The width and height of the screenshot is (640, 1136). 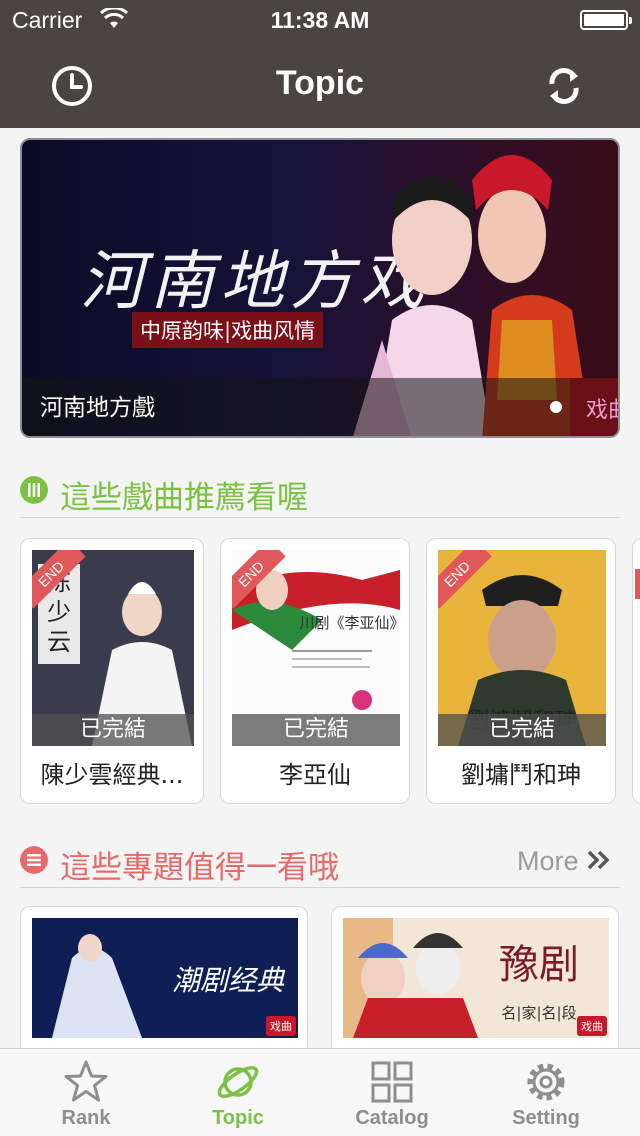 I want to click on tab-label: Setting, so click(x=546, y=1118).